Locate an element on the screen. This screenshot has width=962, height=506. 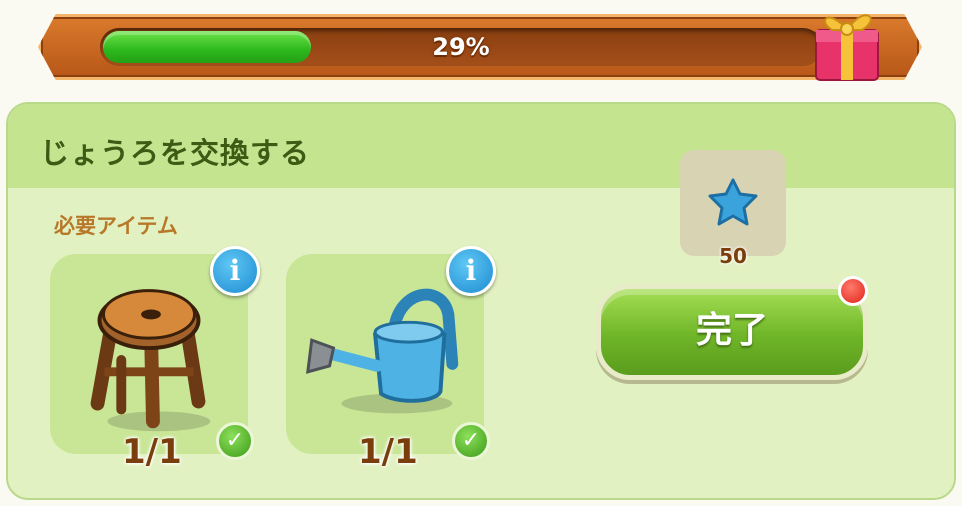
progress-bar: 29% is located at coordinates (461, 47).